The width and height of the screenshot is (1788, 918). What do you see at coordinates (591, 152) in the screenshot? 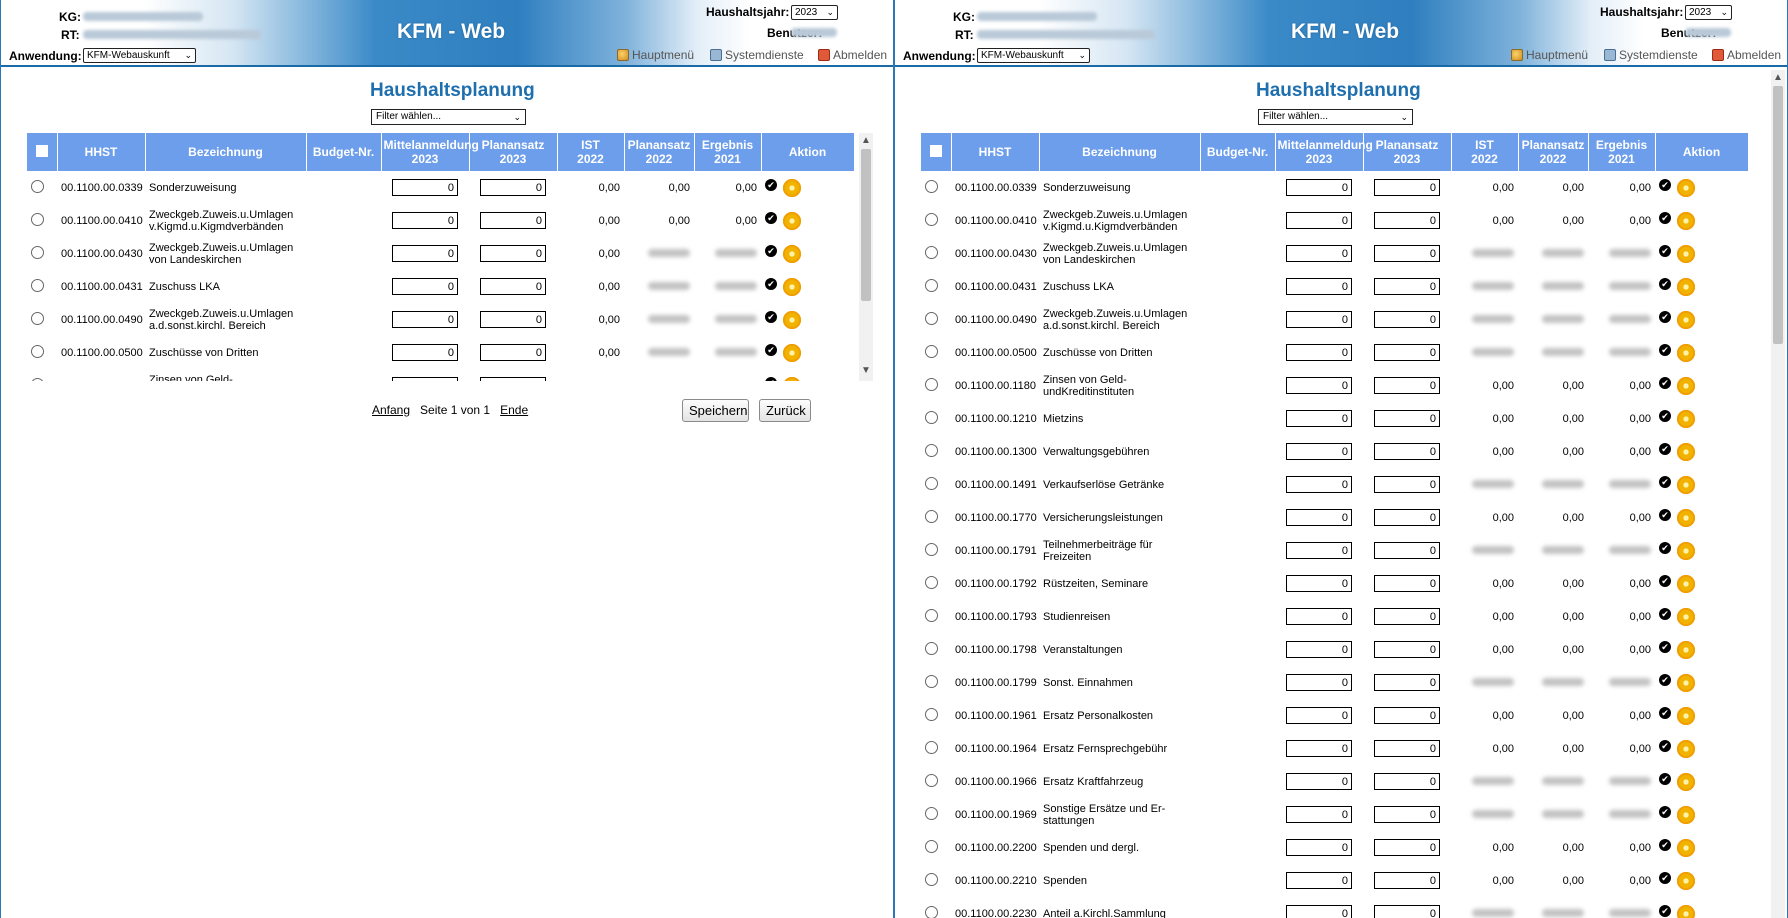
I see `col-ist-2022: IST 2022` at bounding box center [591, 152].